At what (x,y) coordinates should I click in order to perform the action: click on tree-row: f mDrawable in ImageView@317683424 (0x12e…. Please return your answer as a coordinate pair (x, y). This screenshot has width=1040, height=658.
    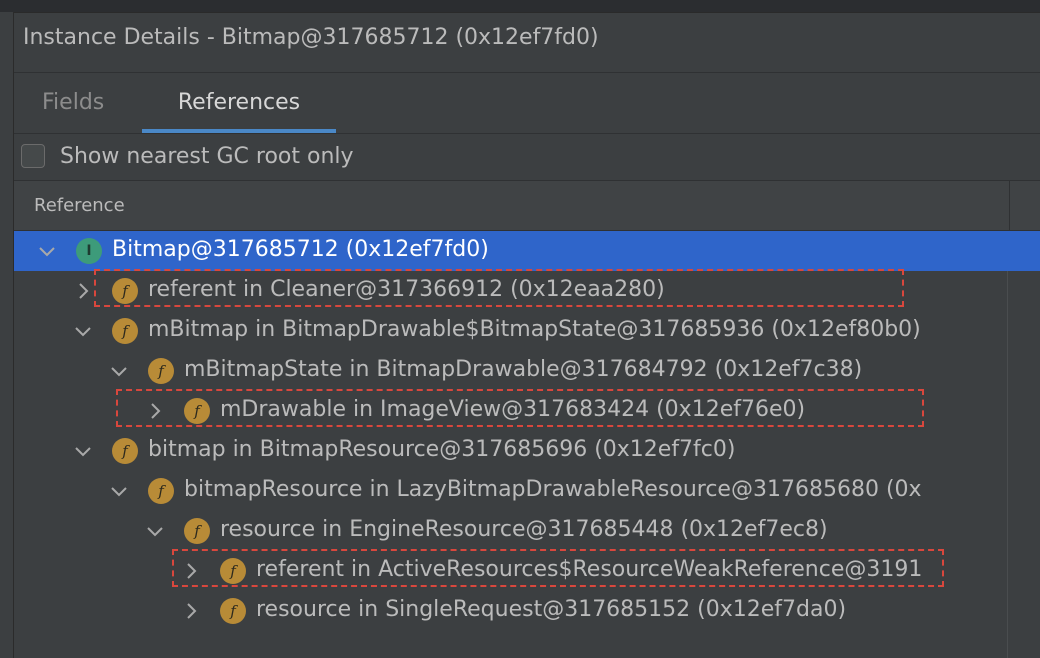
    Looking at the image, I should click on (527, 411).